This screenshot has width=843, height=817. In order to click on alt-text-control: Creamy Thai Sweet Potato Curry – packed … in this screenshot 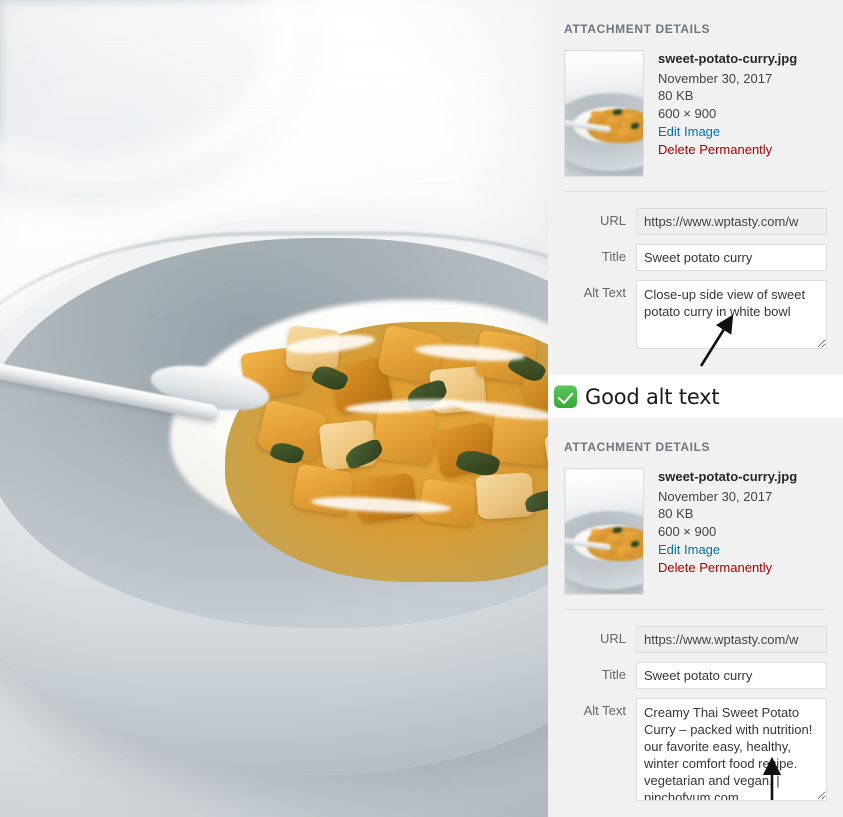, I will do `click(731, 752)`.